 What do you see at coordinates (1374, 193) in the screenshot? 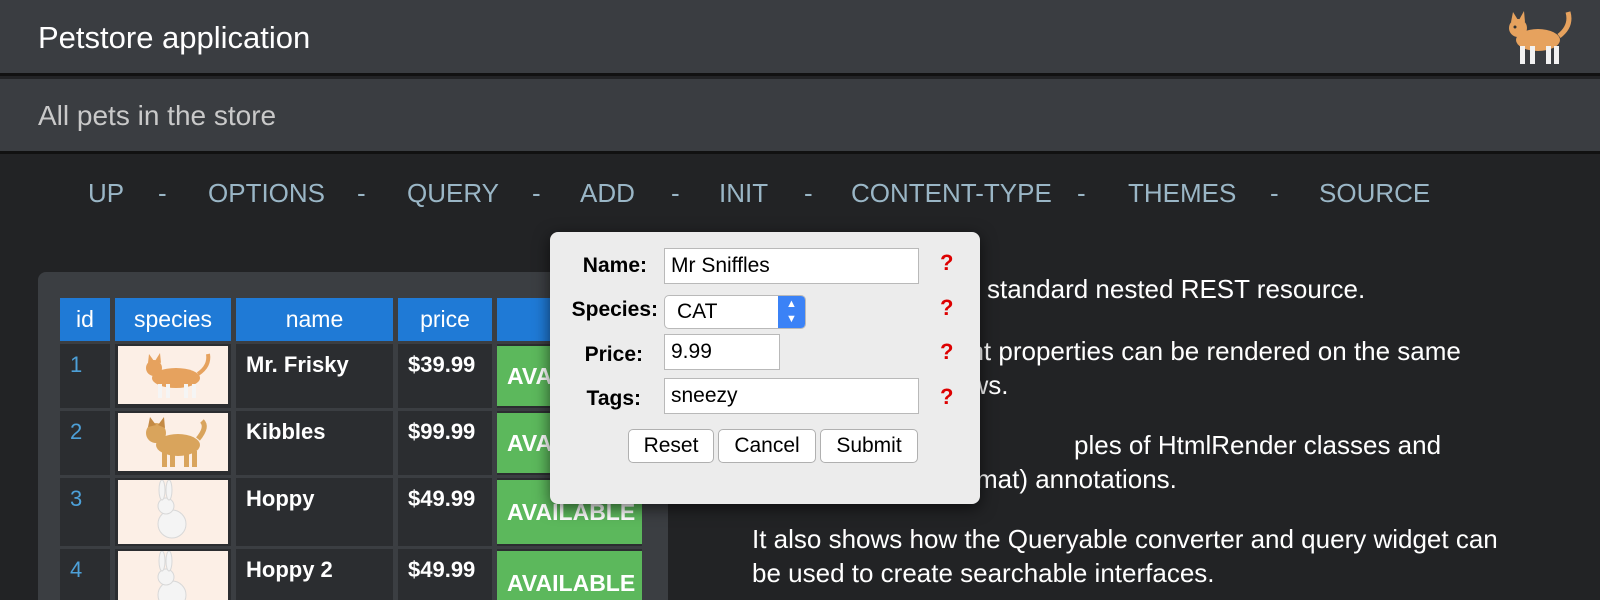
I see `nav-source: SOURCE` at bounding box center [1374, 193].